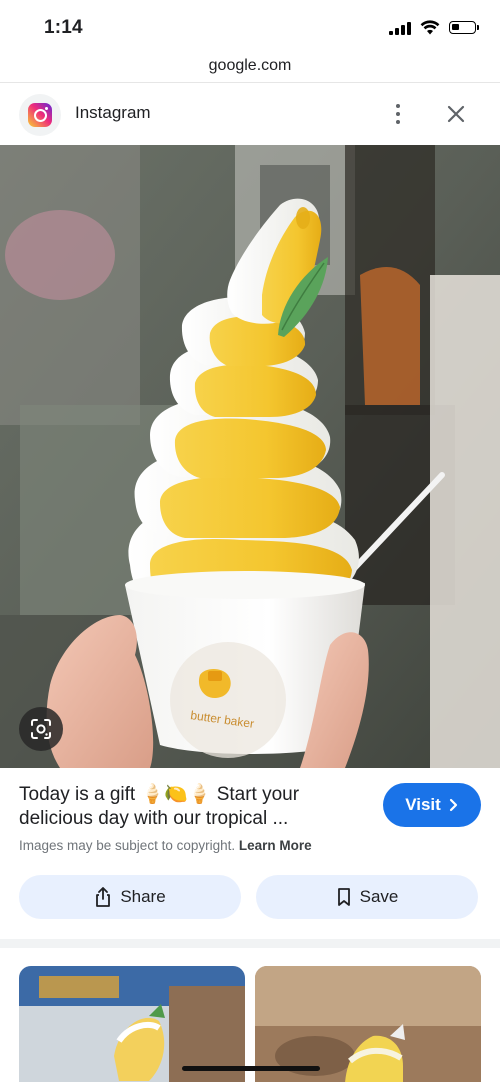 The image size is (500, 1082). I want to click on status-time: 1:14, so click(63, 27).